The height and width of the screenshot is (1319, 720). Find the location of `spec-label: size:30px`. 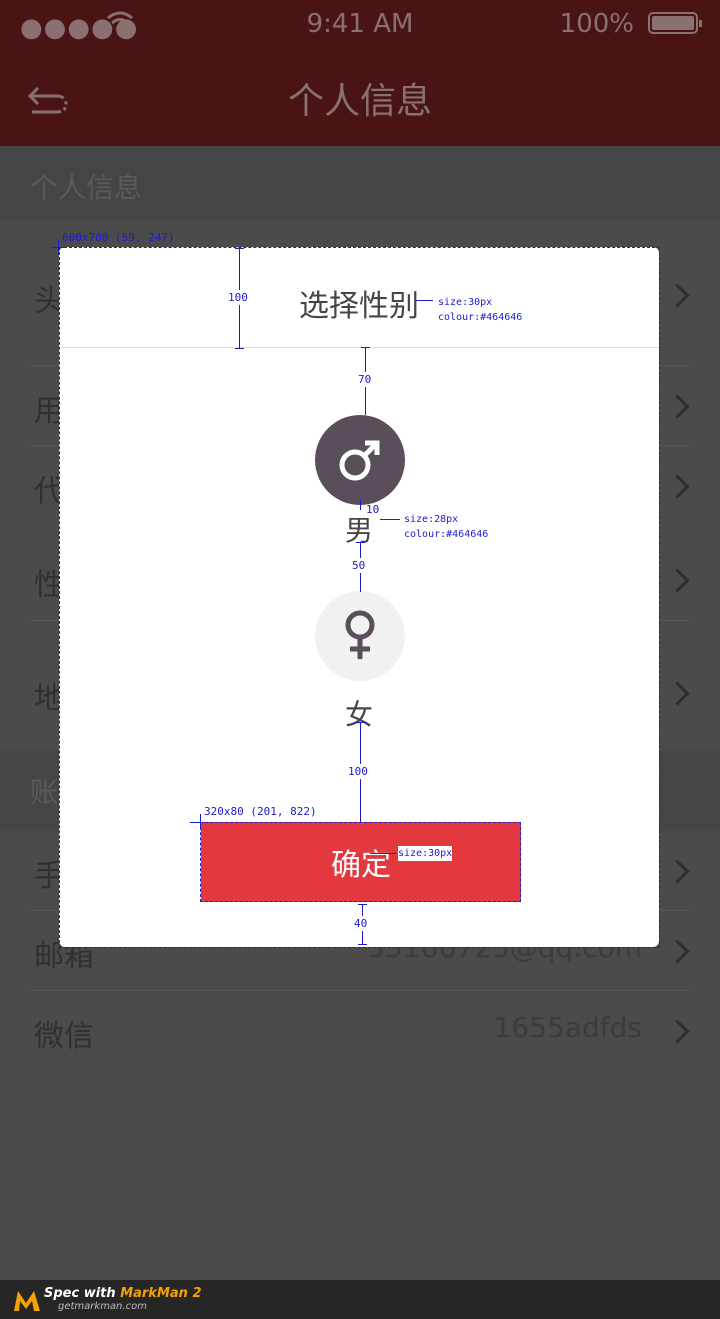

spec-label: size:30px is located at coordinates (425, 853).